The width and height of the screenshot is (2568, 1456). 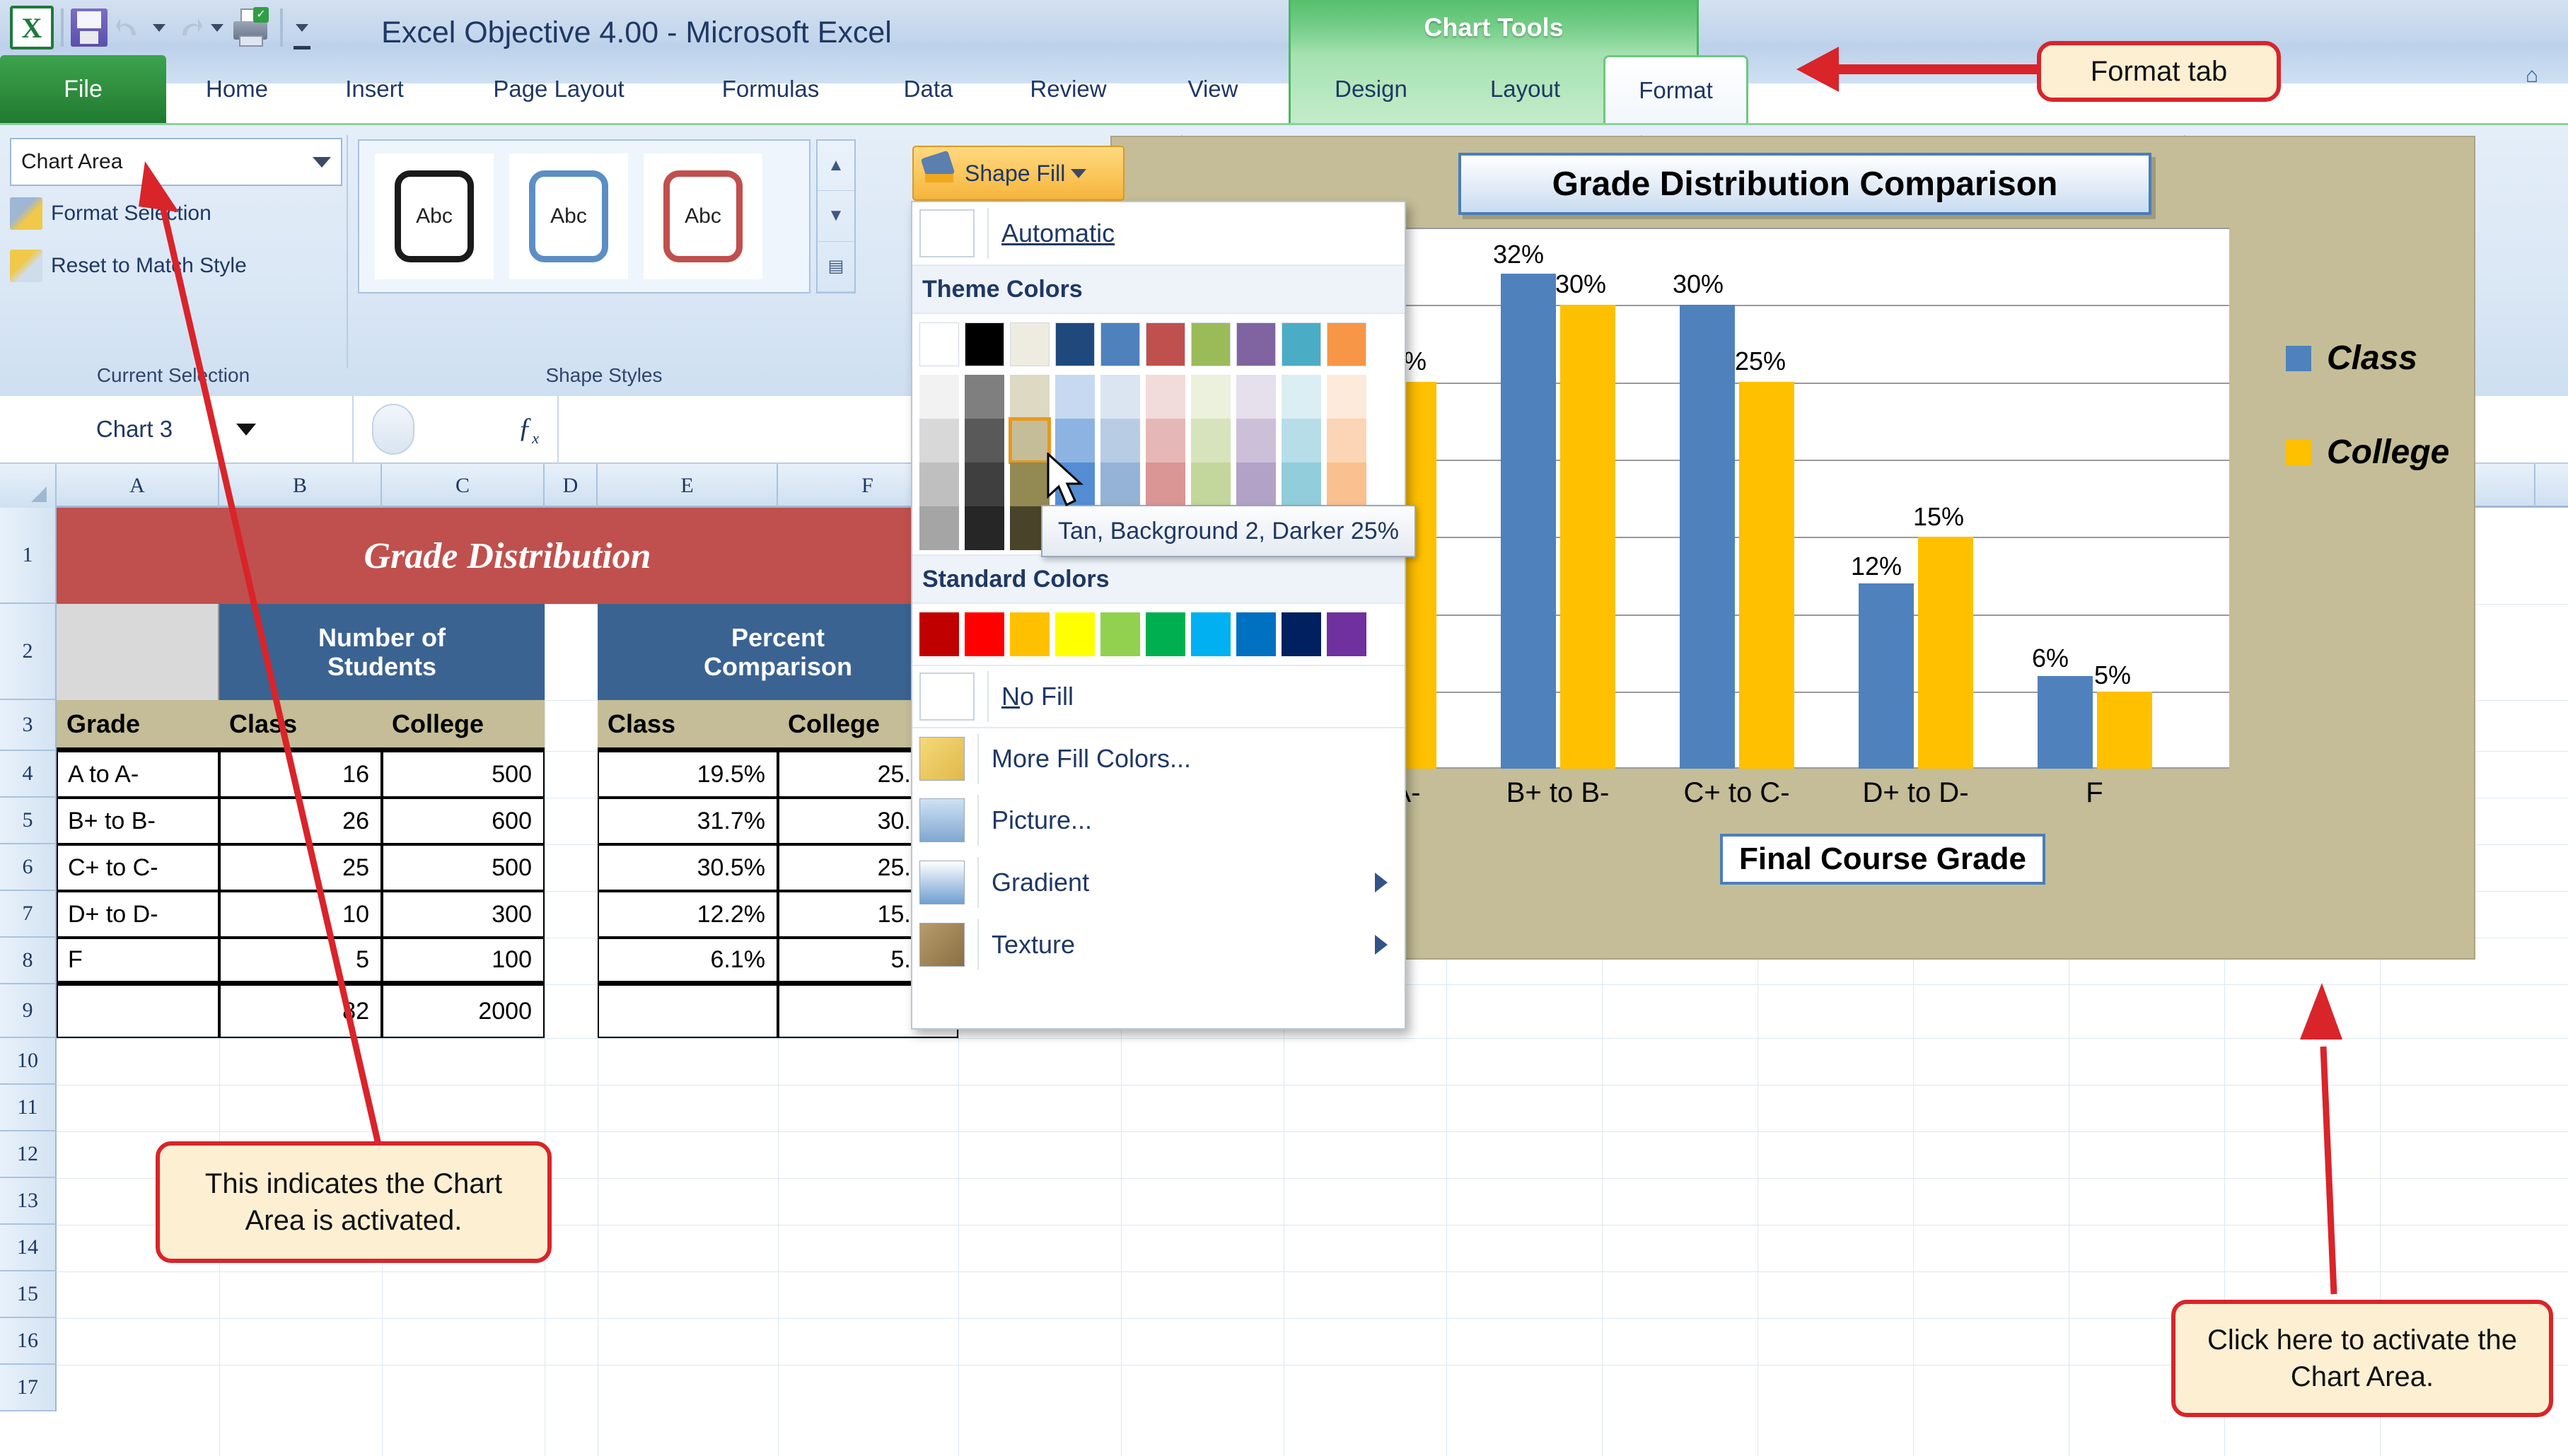 What do you see at coordinates (2159, 72) in the screenshot?
I see `callout-format-tab: Format tab` at bounding box center [2159, 72].